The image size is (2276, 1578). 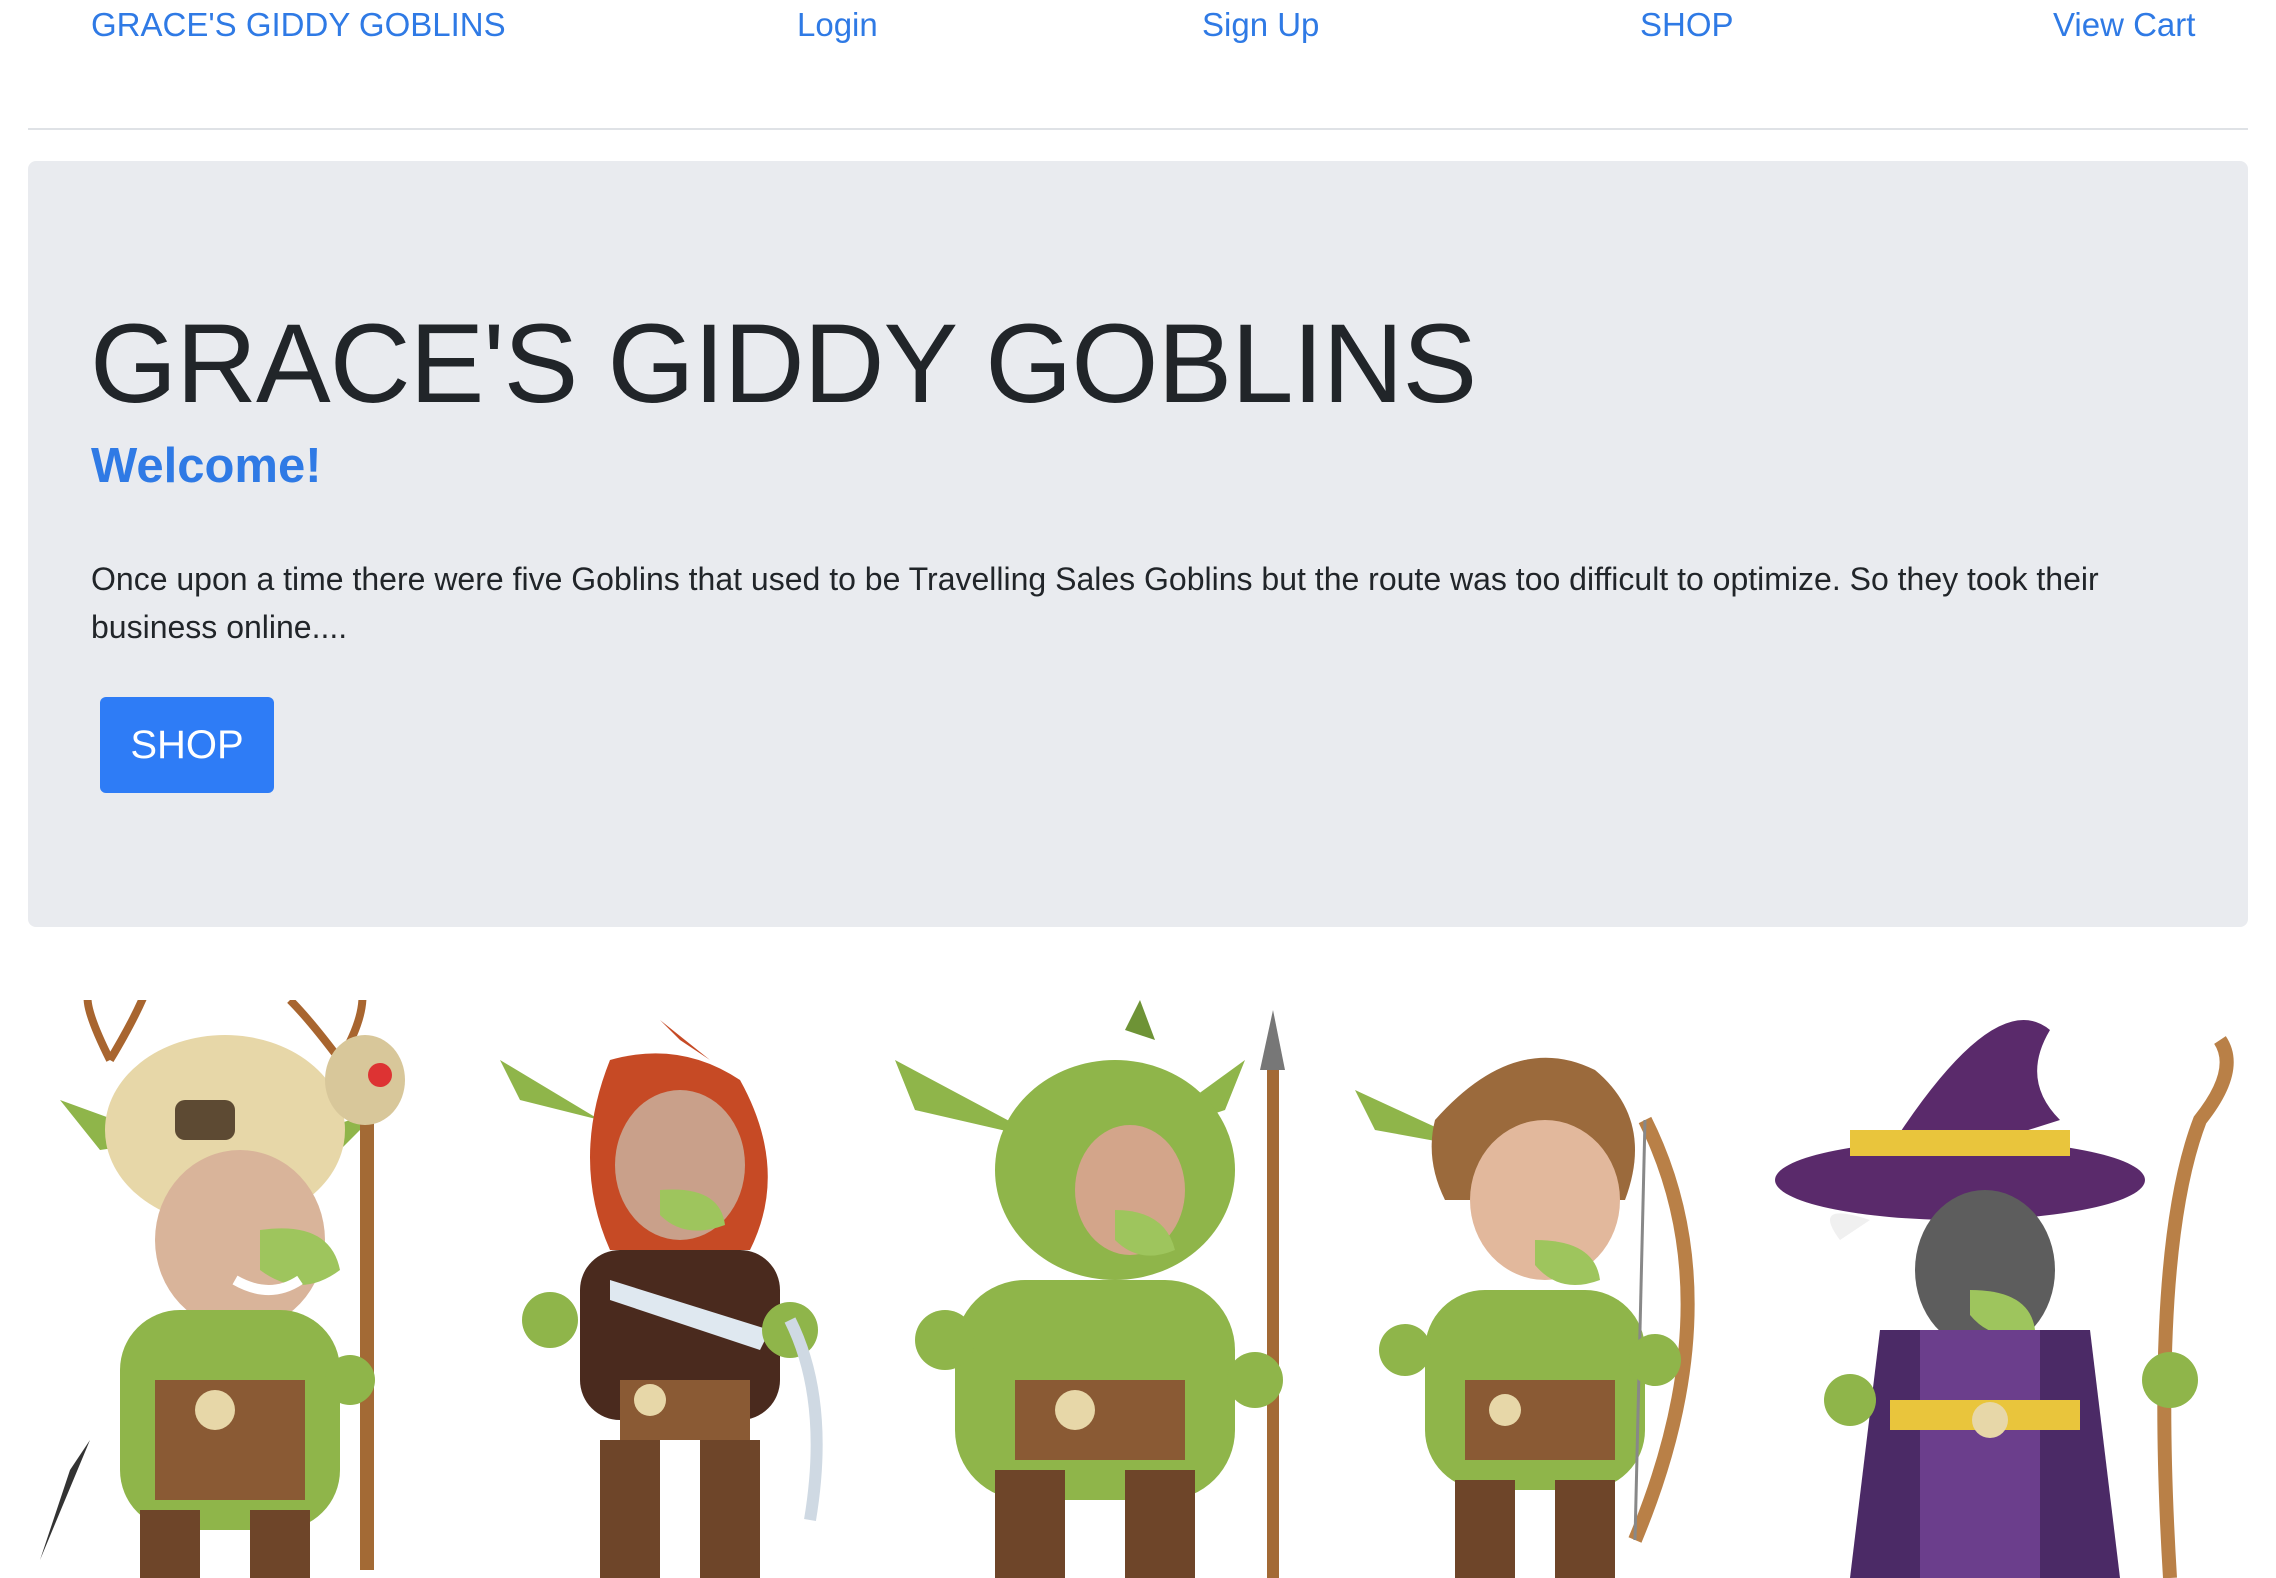 What do you see at coordinates (1090, 1289) in the screenshot?
I see `spear-warrior-goblin-image` at bounding box center [1090, 1289].